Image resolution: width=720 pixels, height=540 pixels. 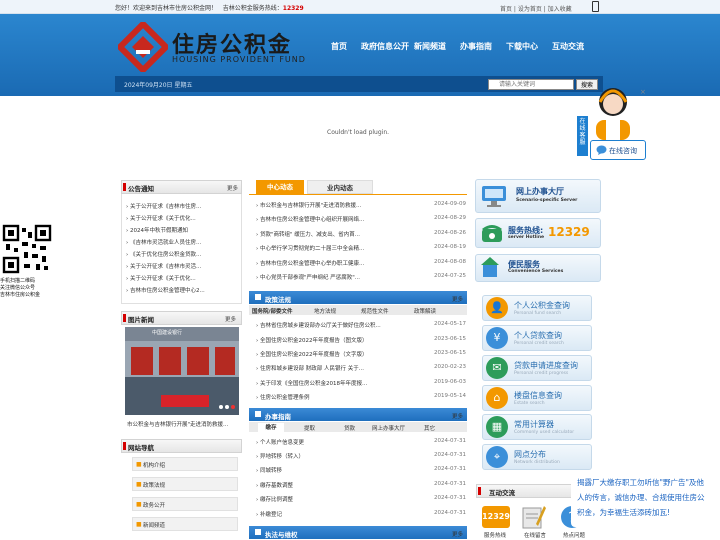 I want to click on nav-interact: 互动交流, so click(x=568, y=46).